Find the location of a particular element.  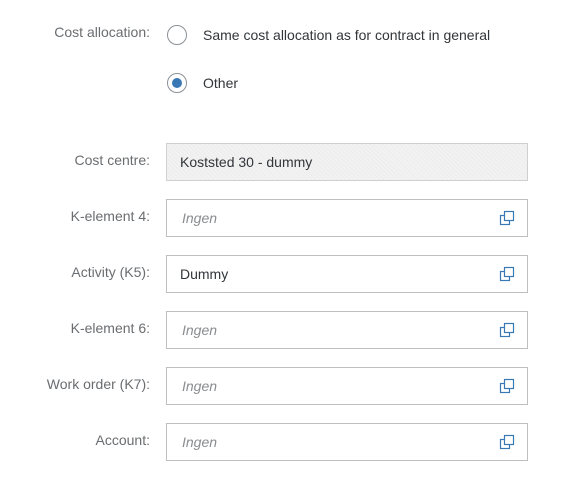

radio-selected-dot is located at coordinates (177, 83).